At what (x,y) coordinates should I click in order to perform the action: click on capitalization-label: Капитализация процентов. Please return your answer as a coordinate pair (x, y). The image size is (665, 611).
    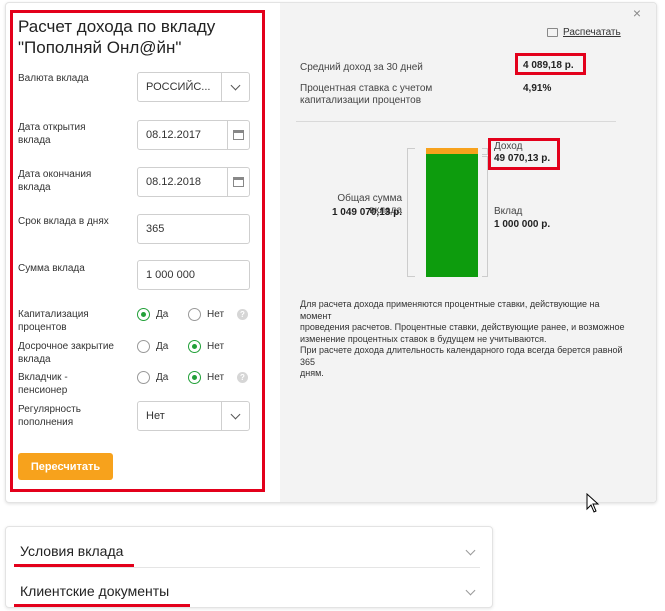
    Looking at the image, I should click on (72, 321).